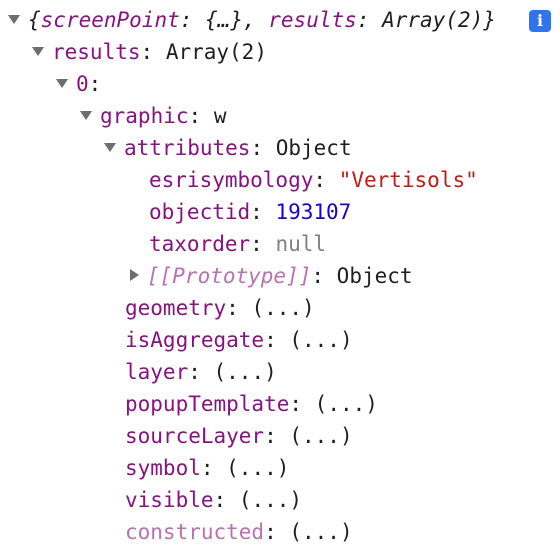  I want to click on property-key: isAggregate, so click(195, 340).